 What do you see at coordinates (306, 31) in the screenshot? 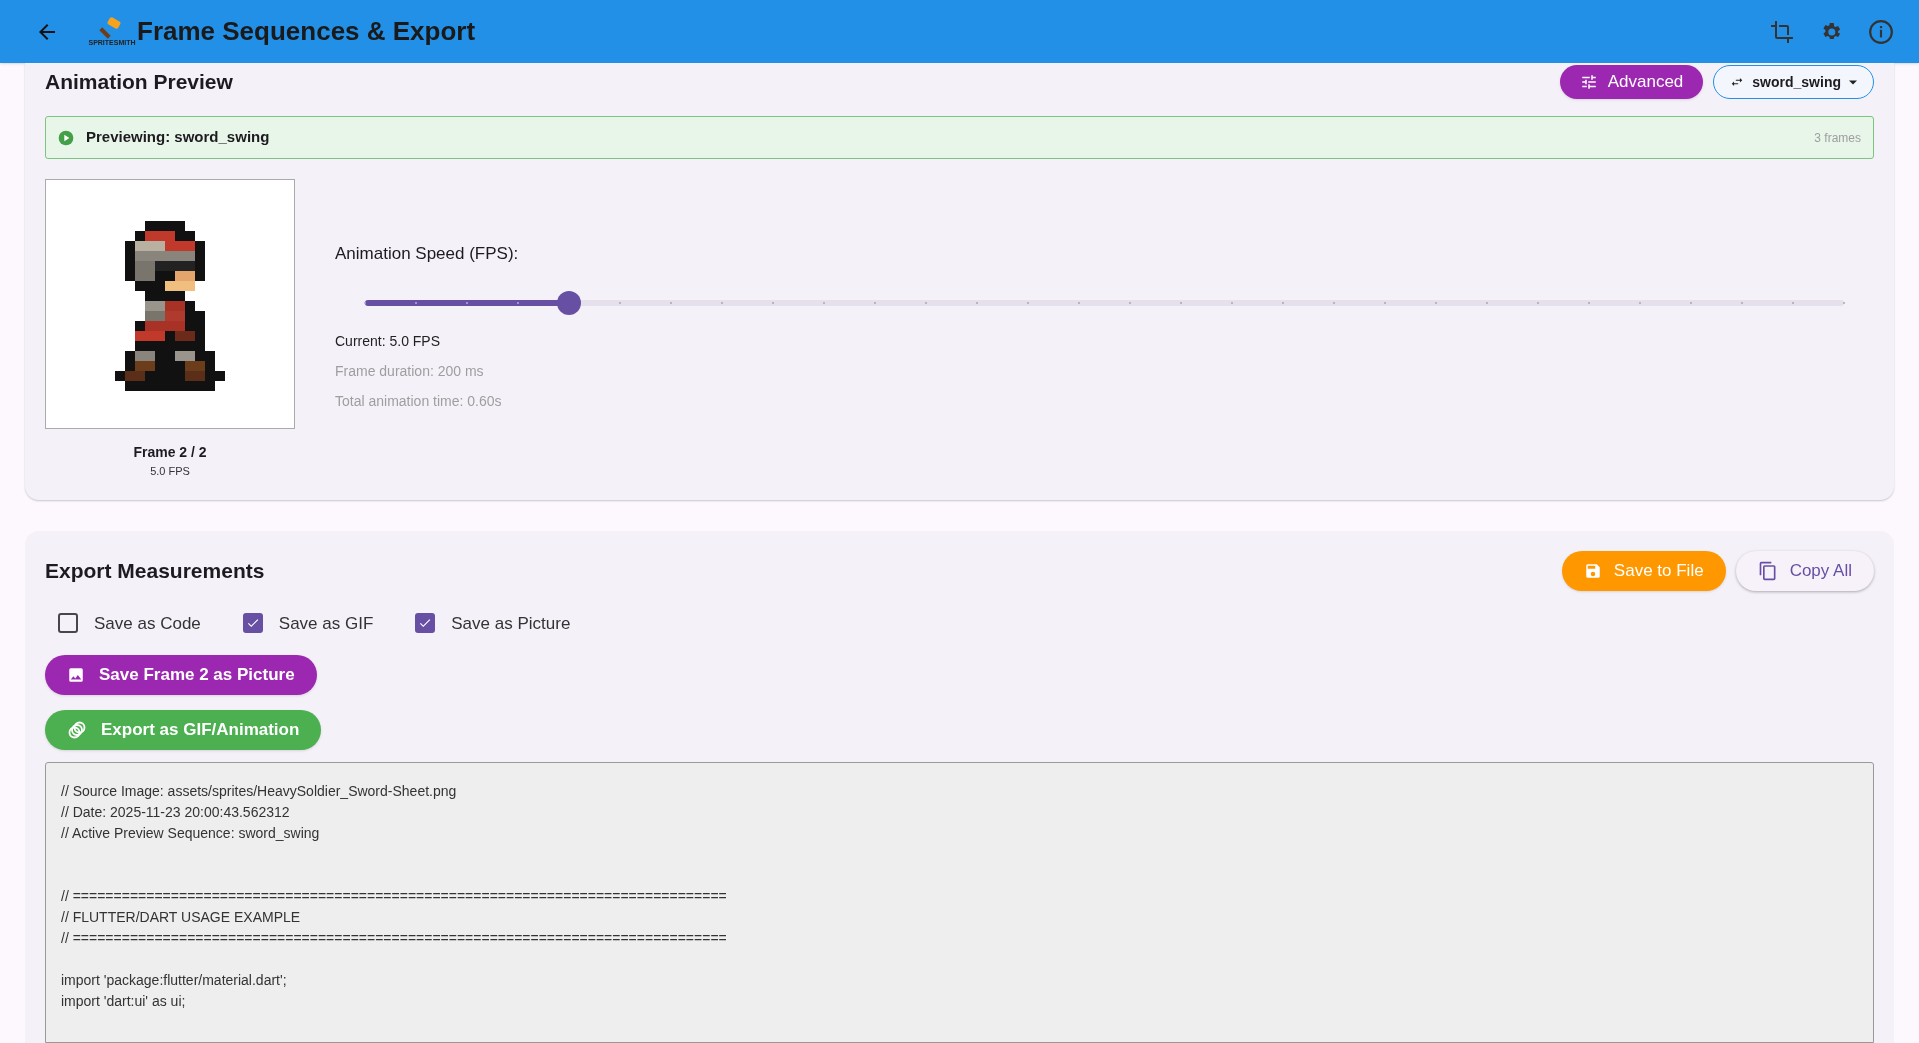
I see `page-title: Frame Sequences & Export` at bounding box center [306, 31].